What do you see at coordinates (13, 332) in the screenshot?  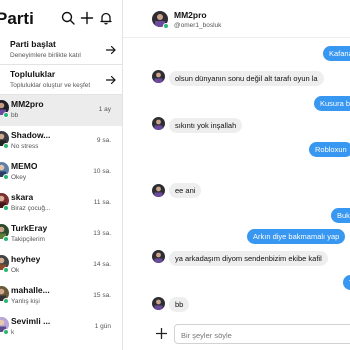 I see `conversation-preview: k` at bounding box center [13, 332].